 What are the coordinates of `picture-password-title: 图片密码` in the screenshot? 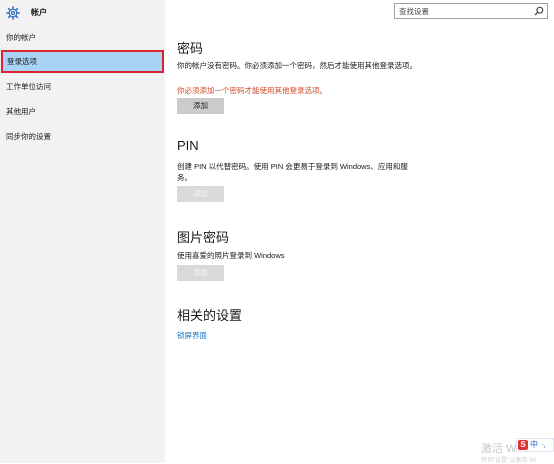 It's located at (203, 237).